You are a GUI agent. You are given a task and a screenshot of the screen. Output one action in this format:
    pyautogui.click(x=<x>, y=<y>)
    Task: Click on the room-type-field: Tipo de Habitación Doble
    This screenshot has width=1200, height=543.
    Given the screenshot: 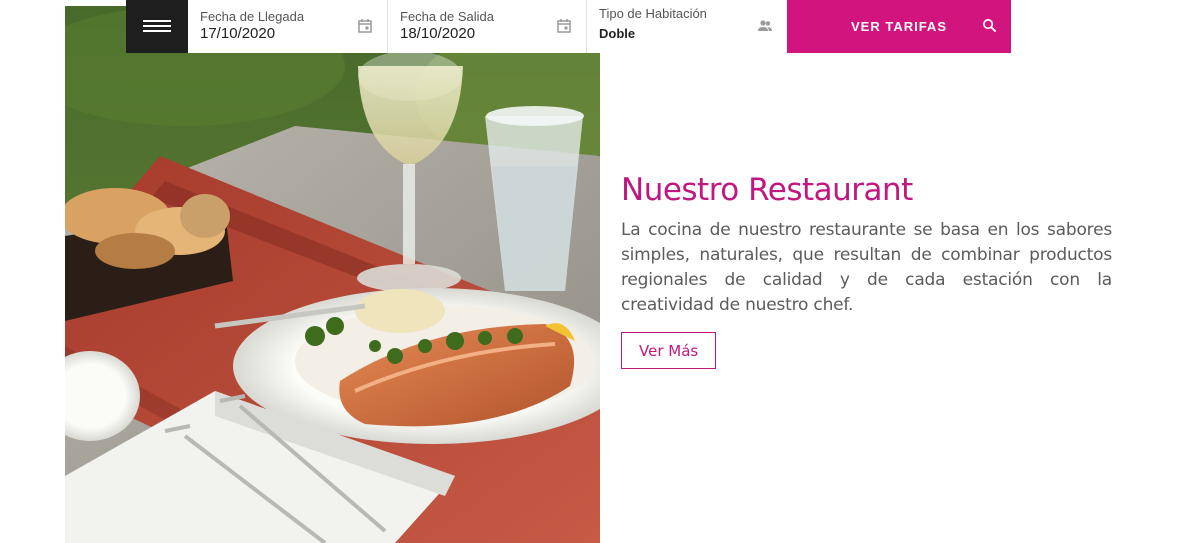 What is the action you would take?
    pyautogui.click(x=687, y=26)
    